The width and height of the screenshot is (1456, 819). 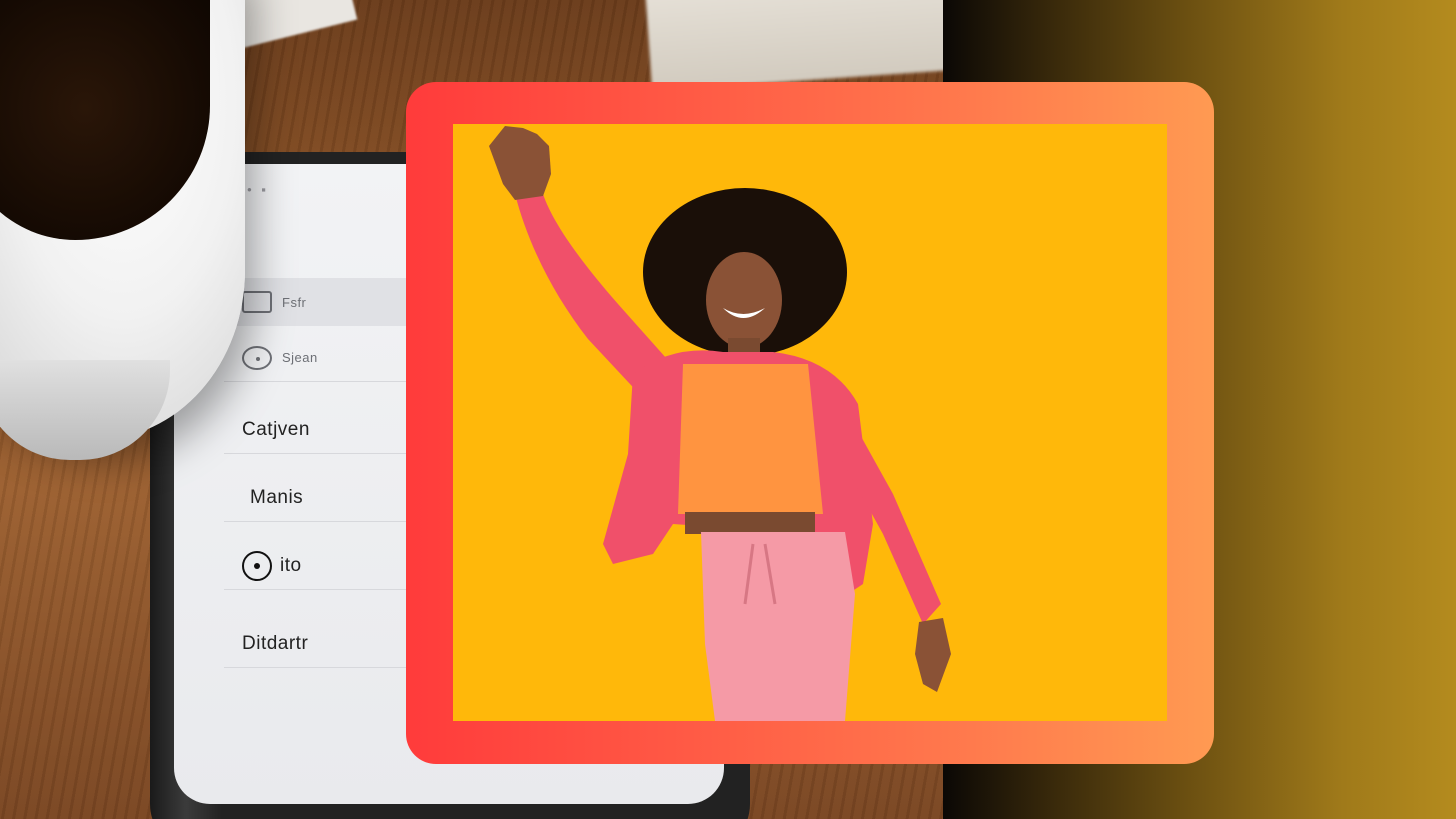 I want to click on menu-item-label: Manis, so click(x=277, y=497).